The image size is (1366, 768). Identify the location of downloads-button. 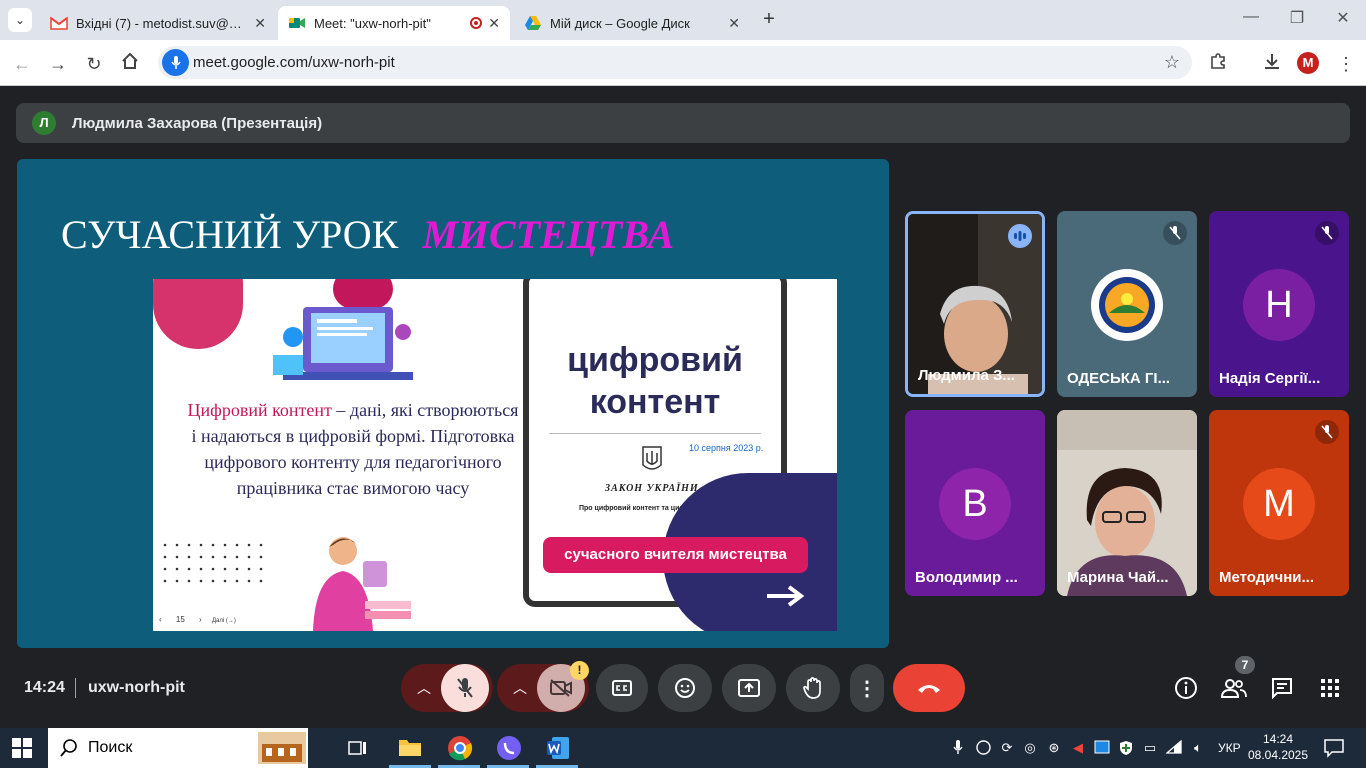
(1272, 64).